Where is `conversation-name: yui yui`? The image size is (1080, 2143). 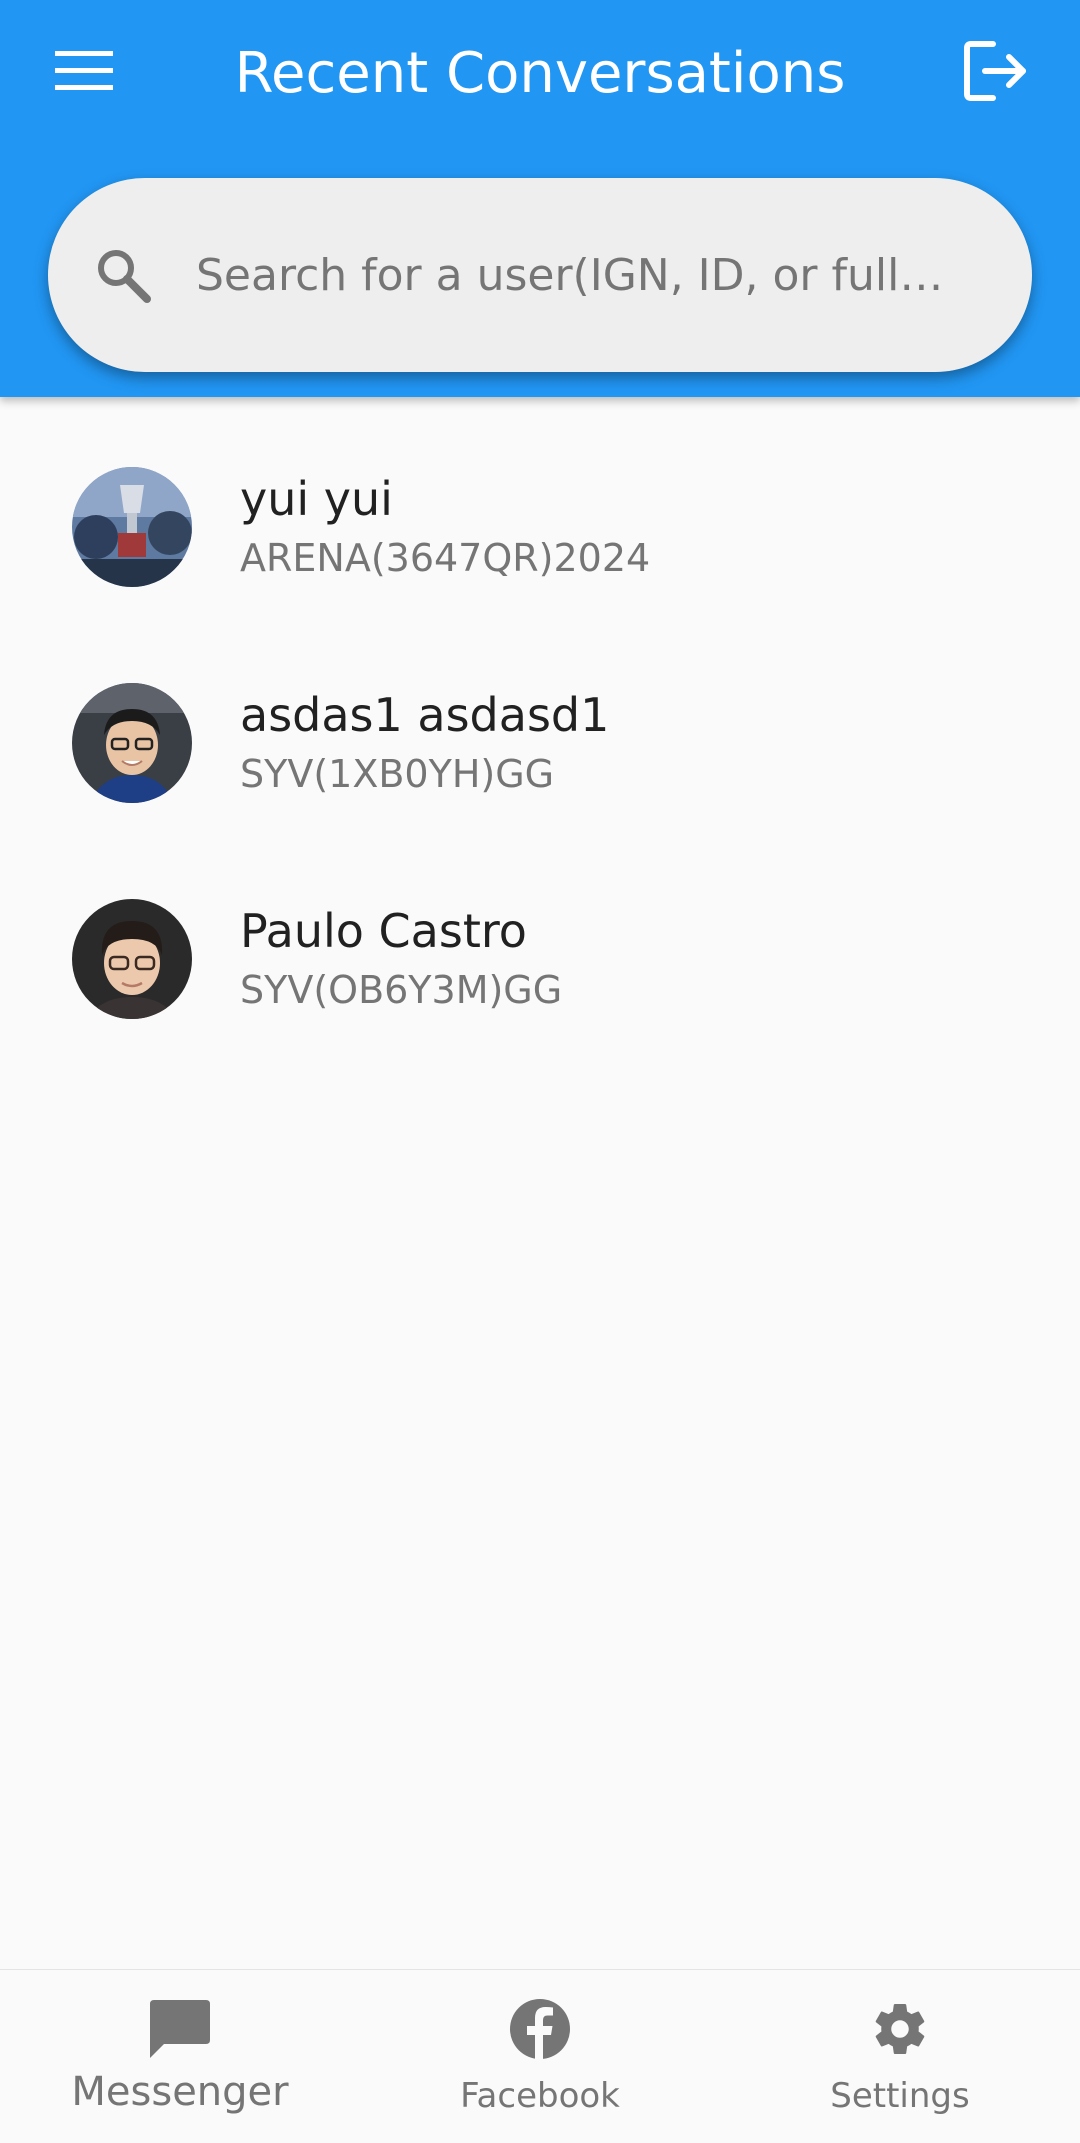 conversation-name: yui yui is located at coordinates (316, 499).